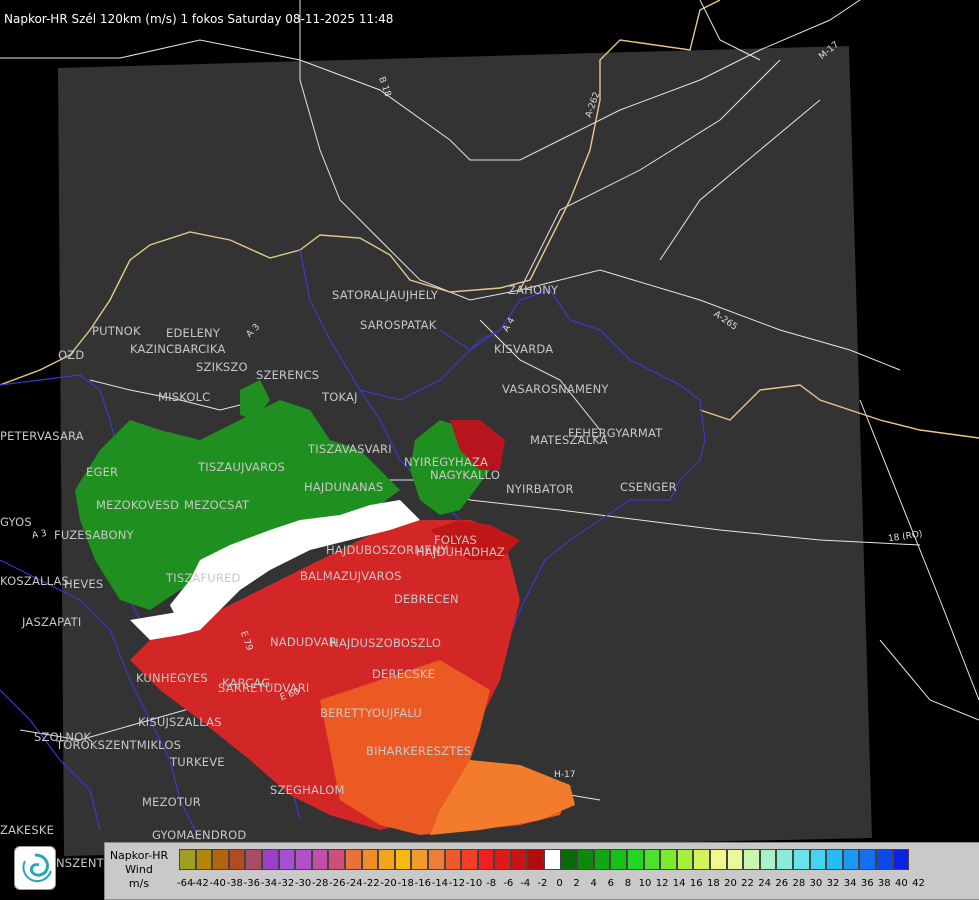 The width and height of the screenshot is (979, 900). What do you see at coordinates (648, 487) in the screenshot?
I see `place-label: CSENGER` at bounding box center [648, 487].